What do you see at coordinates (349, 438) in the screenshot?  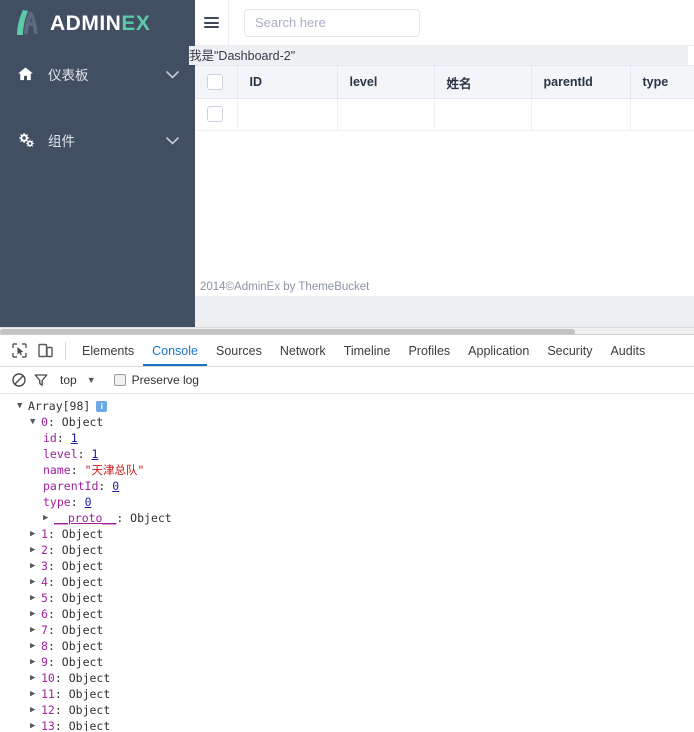 I see `console-property-id: id: 1` at bounding box center [349, 438].